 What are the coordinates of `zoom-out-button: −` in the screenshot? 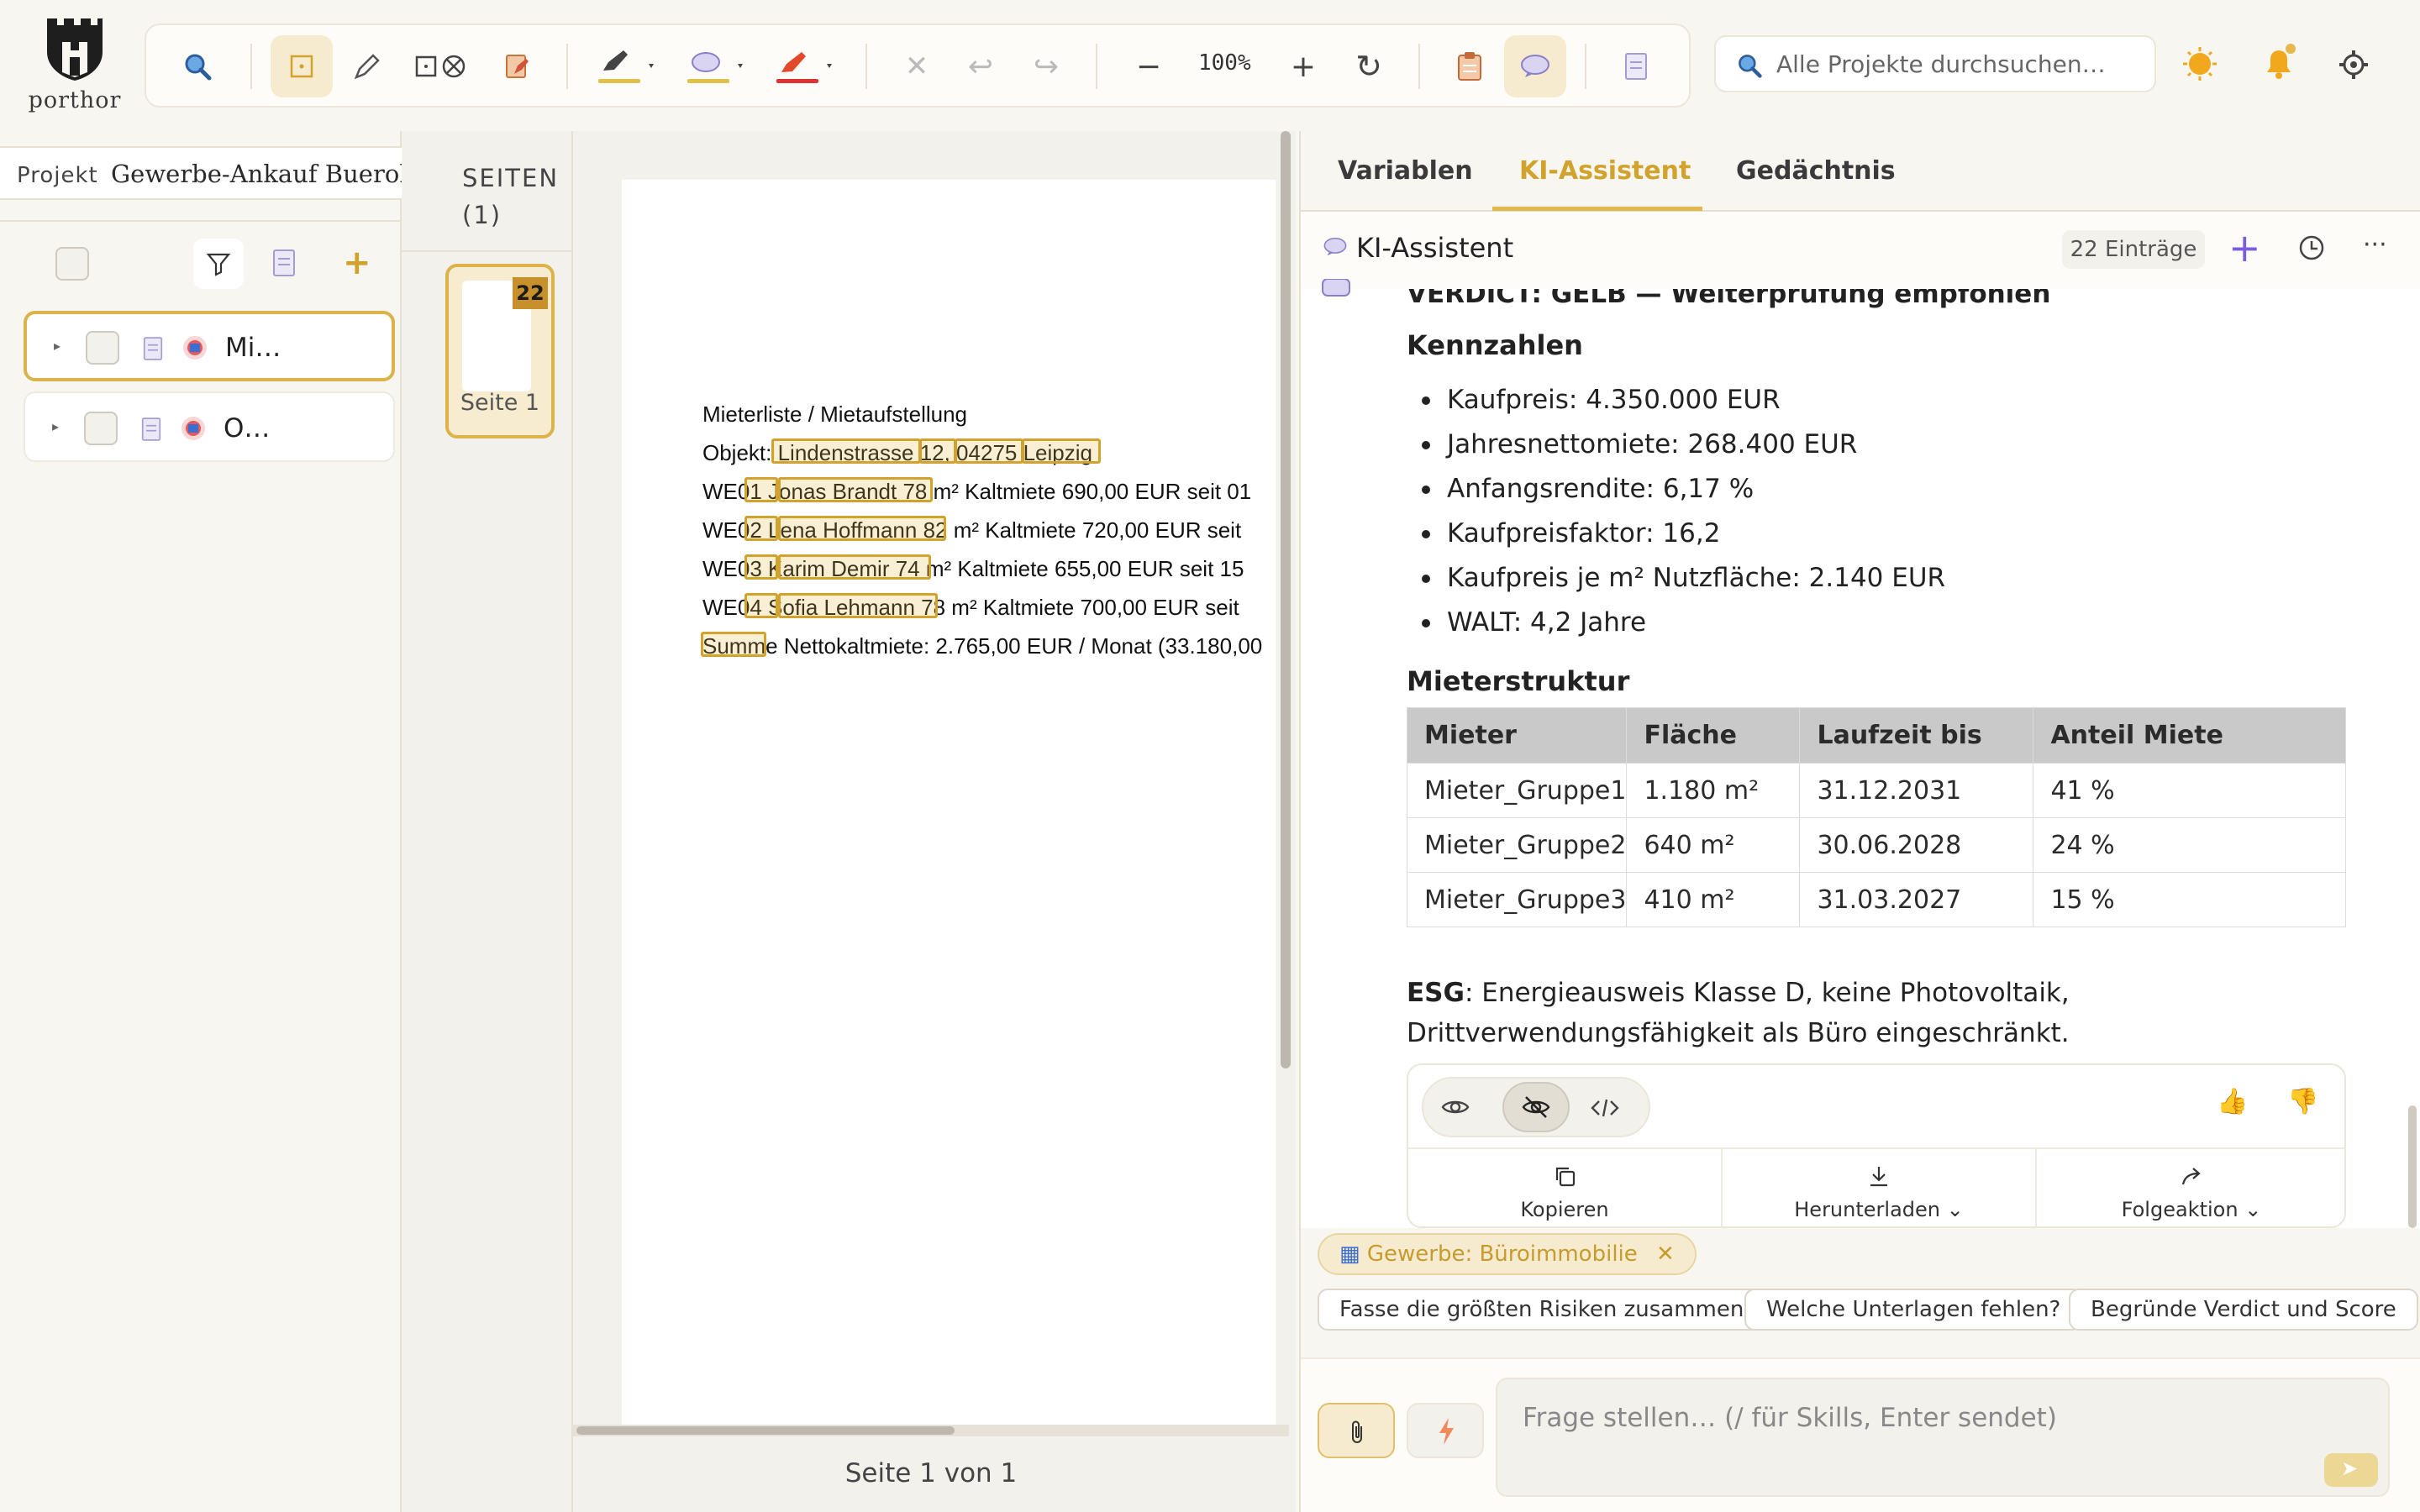 It's located at (1149, 66).